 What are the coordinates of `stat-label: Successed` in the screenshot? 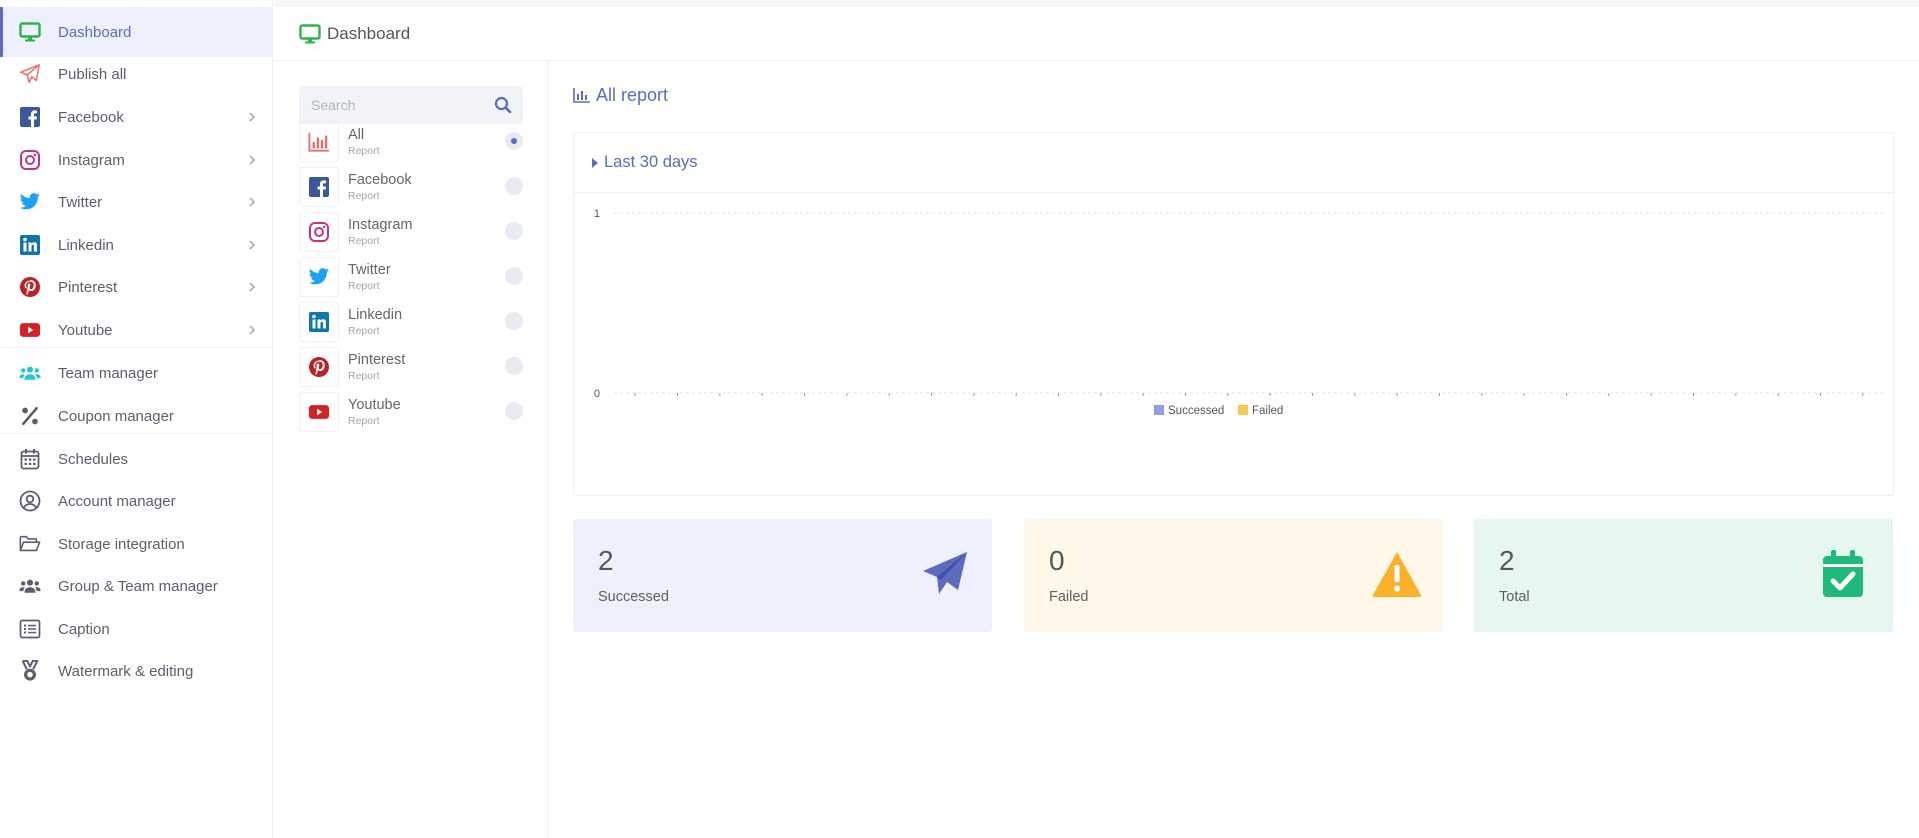 It's located at (633, 597).